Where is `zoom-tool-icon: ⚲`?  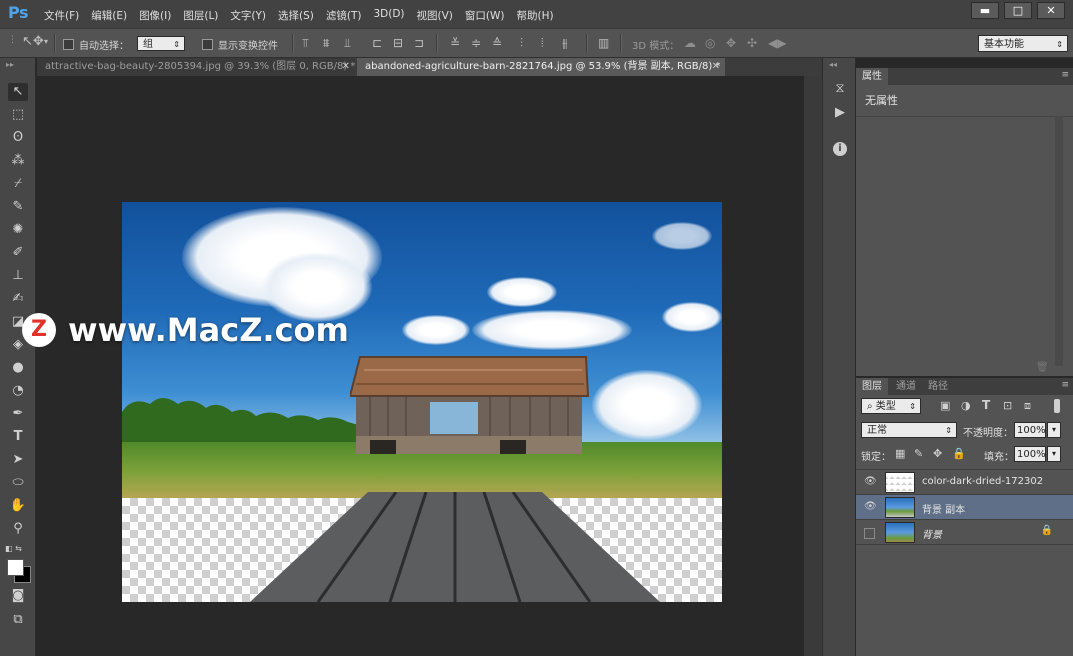 zoom-tool-icon: ⚲ is located at coordinates (18, 529).